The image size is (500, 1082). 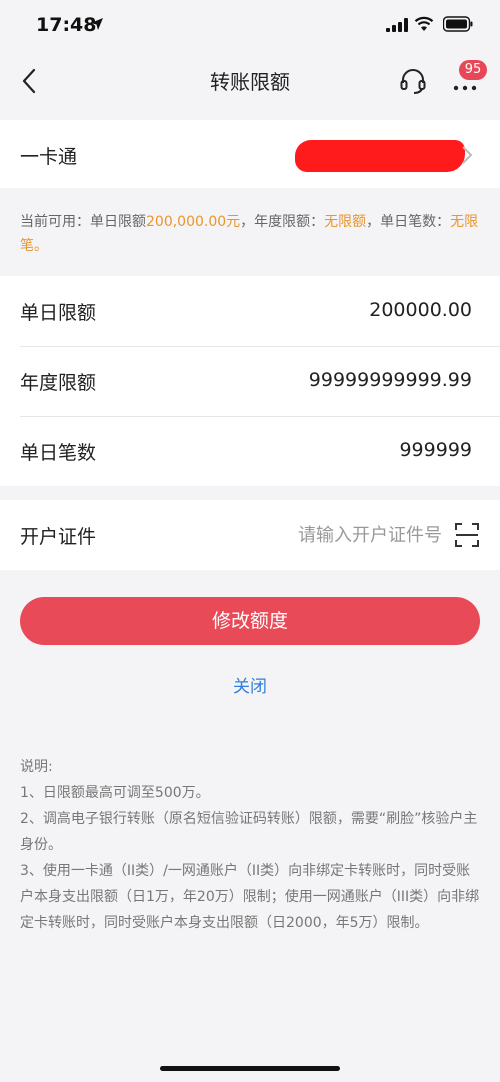 I want to click on limit-value: 200000.00, so click(x=420, y=310).